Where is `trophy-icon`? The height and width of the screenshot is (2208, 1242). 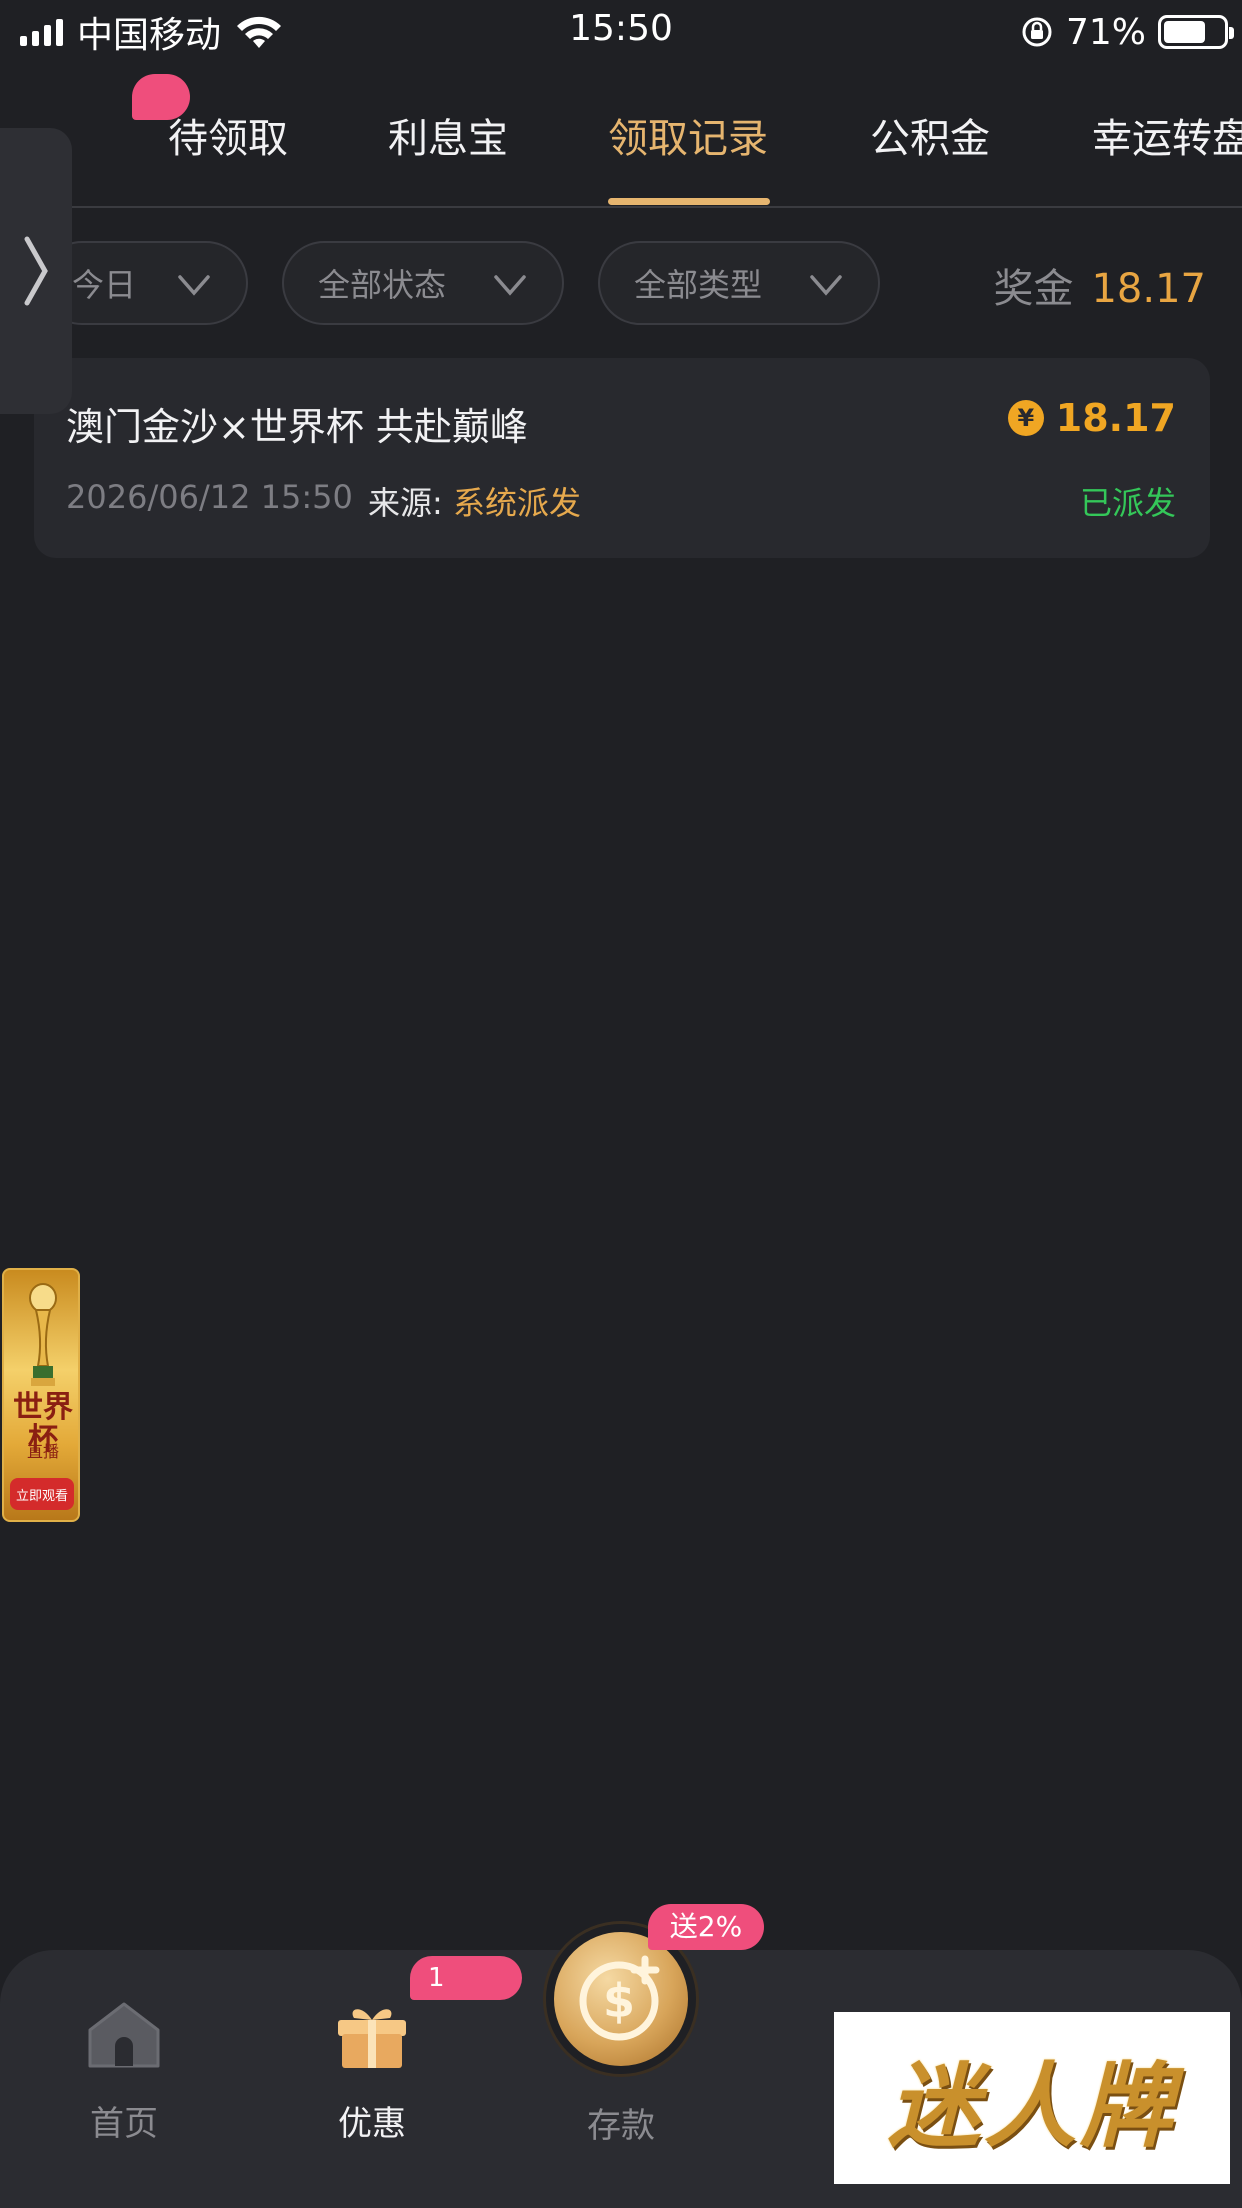 trophy-icon is located at coordinates (43, 1334).